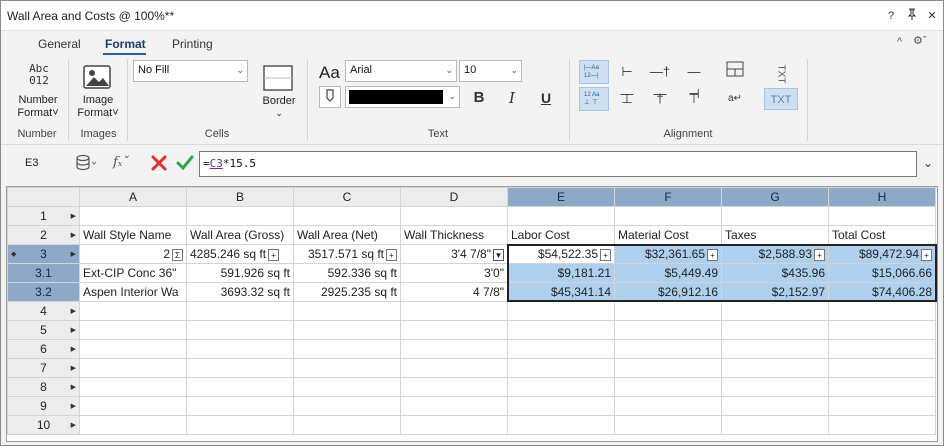 The height and width of the screenshot is (446, 944). What do you see at coordinates (347, 197) in the screenshot?
I see `column-header-c: C` at bounding box center [347, 197].